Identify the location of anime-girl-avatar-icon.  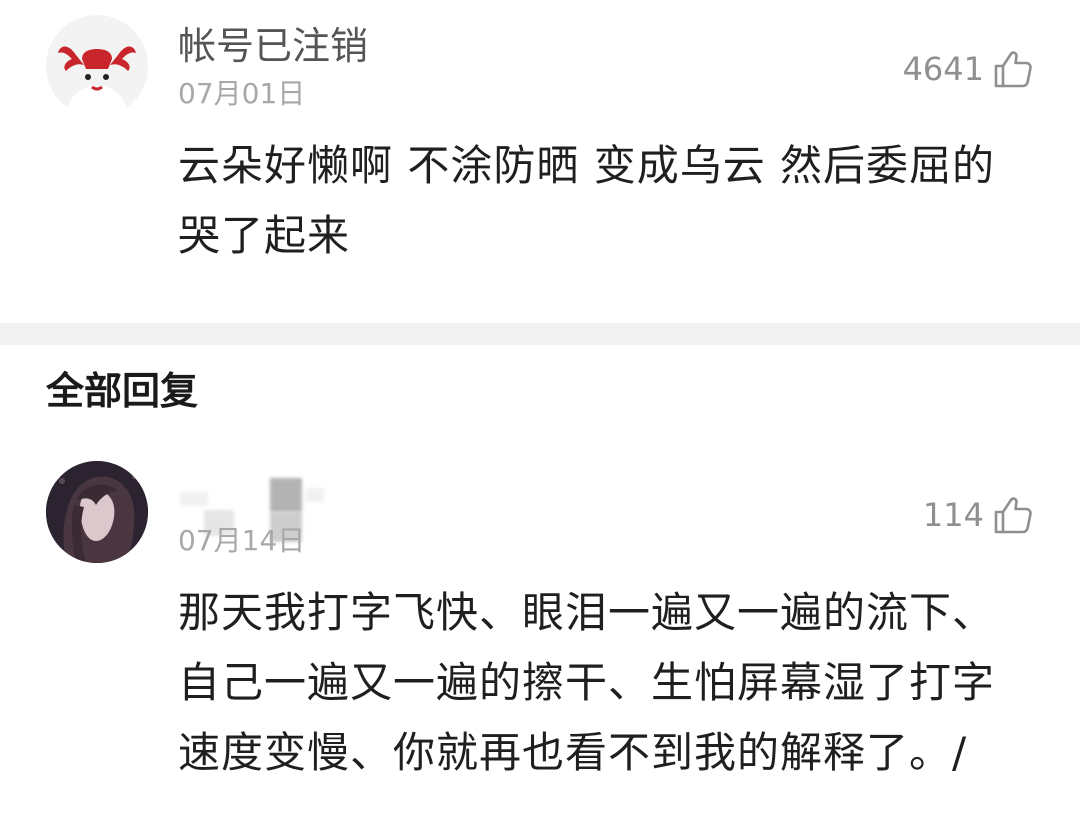
(97, 512).